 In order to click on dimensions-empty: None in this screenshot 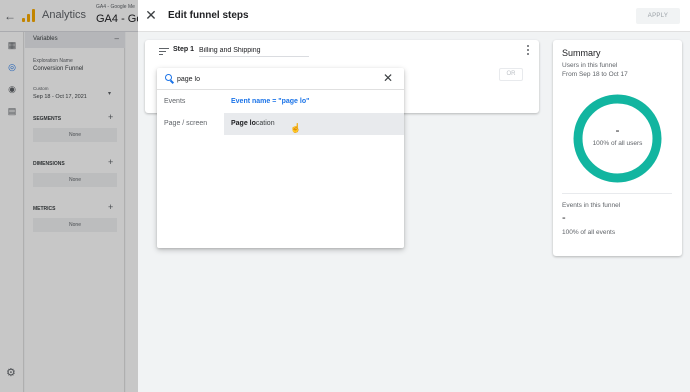, I will do `click(75, 180)`.